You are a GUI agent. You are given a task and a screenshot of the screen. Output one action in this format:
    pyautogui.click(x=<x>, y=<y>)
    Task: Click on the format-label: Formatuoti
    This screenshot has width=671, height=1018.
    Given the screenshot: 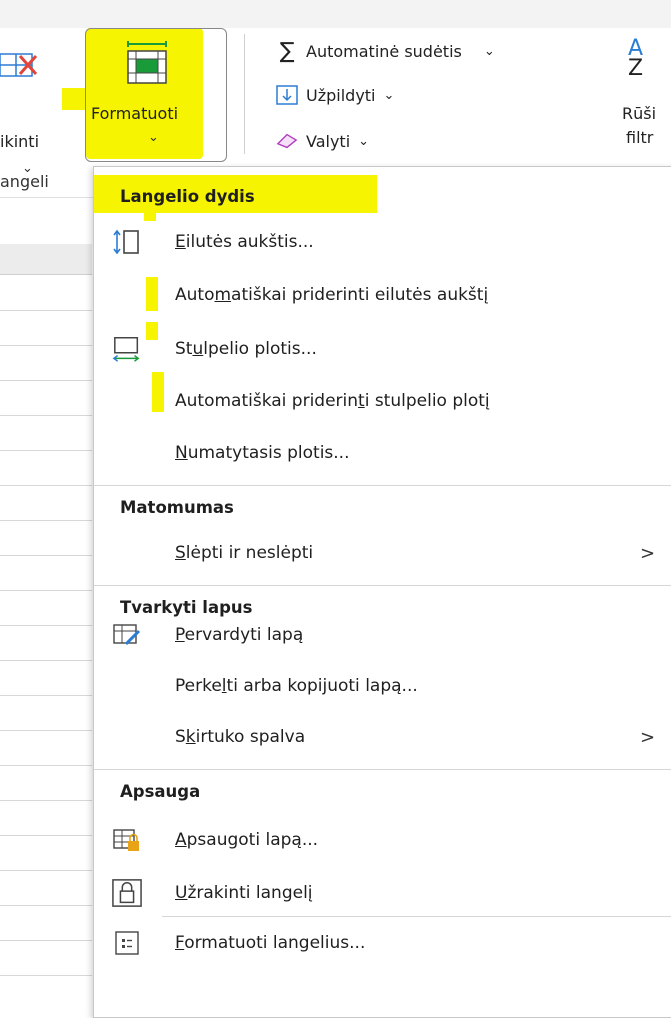 What is the action you would take?
    pyautogui.click(x=135, y=113)
    